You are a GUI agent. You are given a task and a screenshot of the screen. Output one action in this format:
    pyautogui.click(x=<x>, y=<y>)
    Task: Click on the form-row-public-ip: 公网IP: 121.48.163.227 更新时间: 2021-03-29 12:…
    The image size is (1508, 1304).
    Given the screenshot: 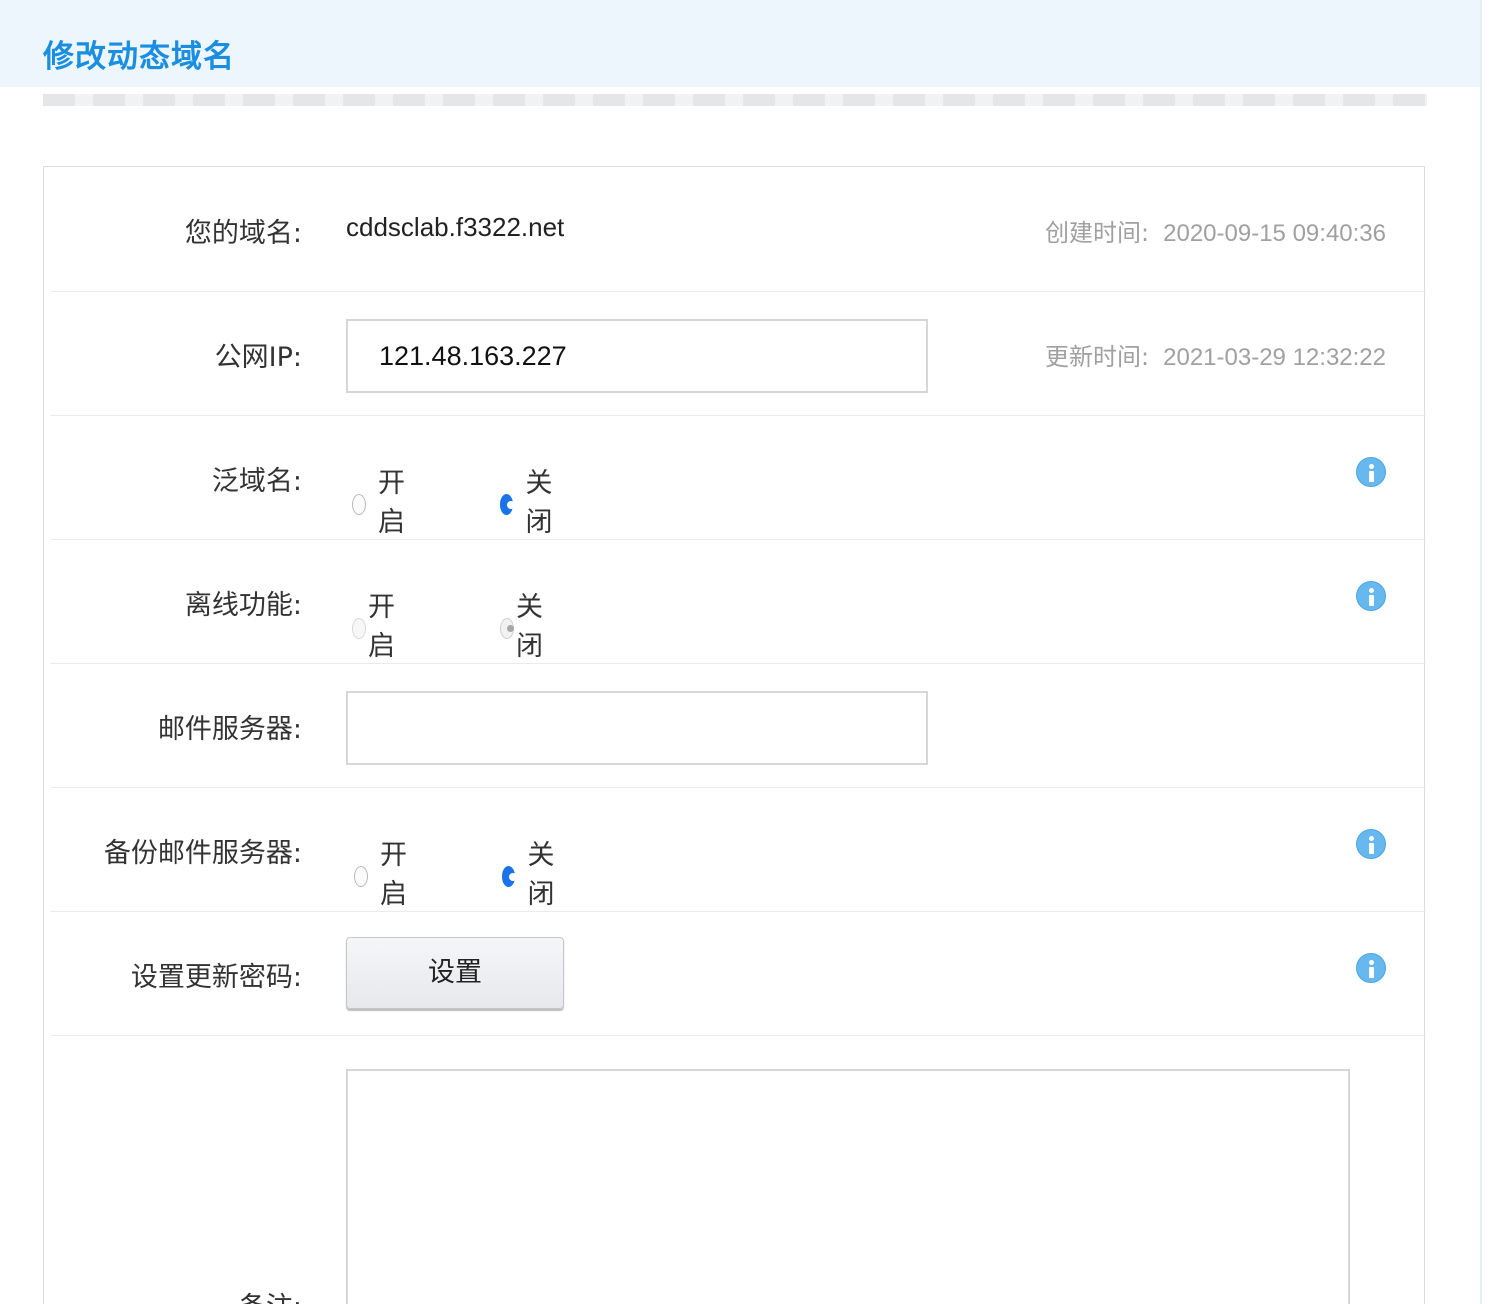 What is the action you would take?
    pyautogui.click(x=738, y=353)
    